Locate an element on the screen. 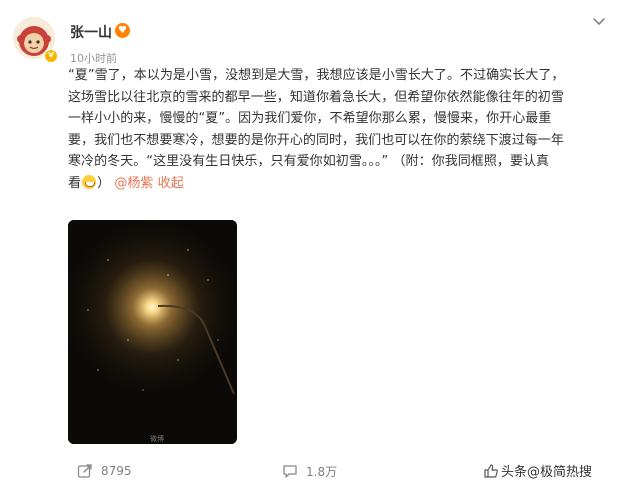 The image size is (628, 493). comment-icon is located at coordinates (290, 471).